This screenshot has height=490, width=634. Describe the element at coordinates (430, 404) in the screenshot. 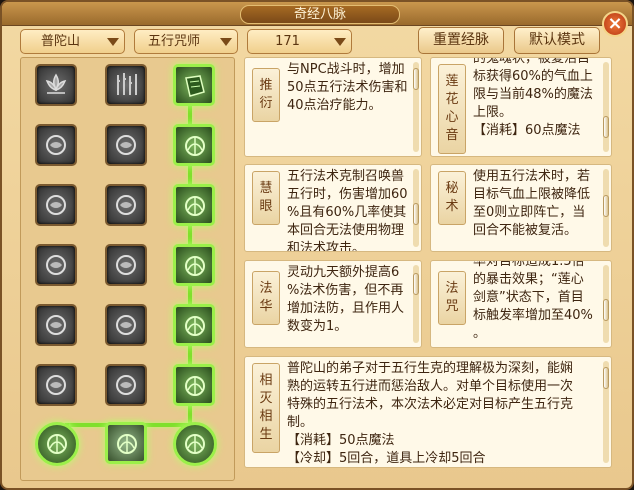

I see `description-line: 特殊的五行法术，本次法术必定对目标产生五行克` at that location.